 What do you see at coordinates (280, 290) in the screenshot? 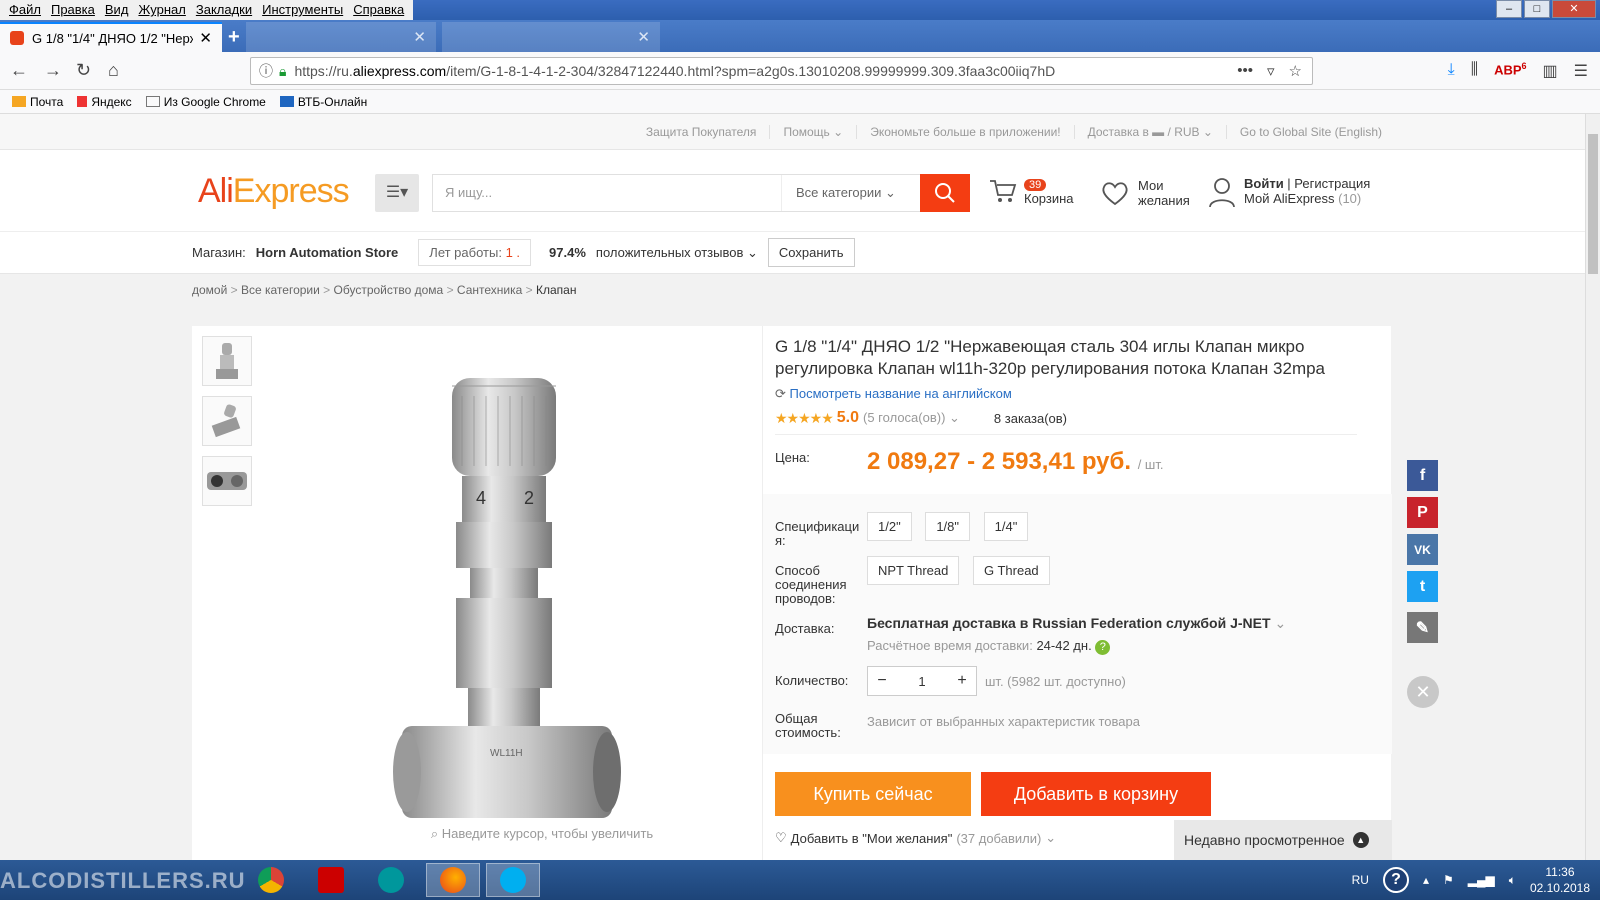
I see `breadcrumb-all-categories: Все категории` at bounding box center [280, 290].